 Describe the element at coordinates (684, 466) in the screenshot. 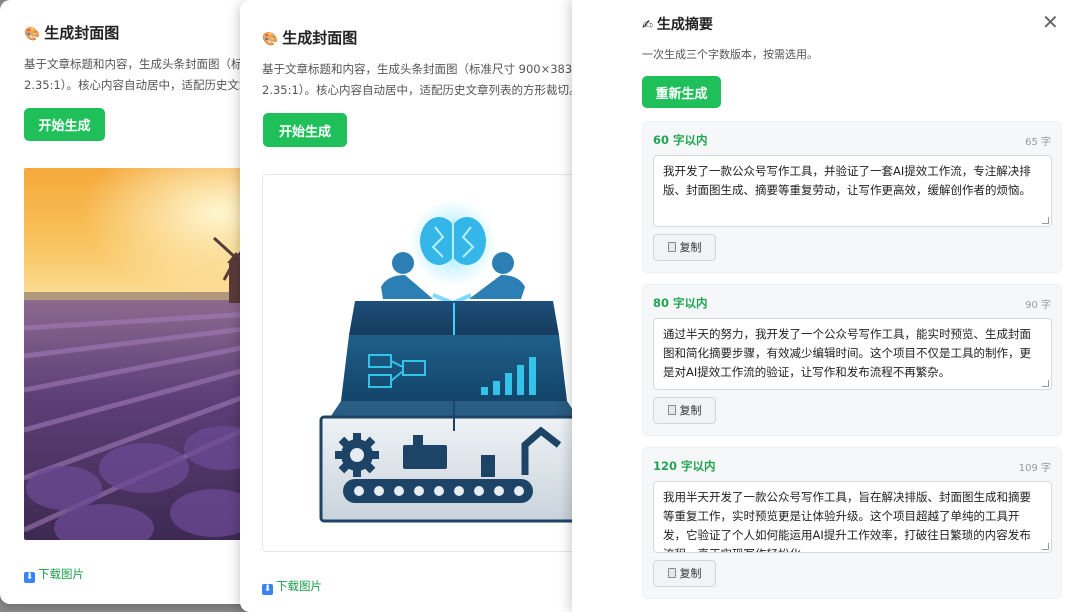

I see `summary-length-label: 120 字以内` at that location.